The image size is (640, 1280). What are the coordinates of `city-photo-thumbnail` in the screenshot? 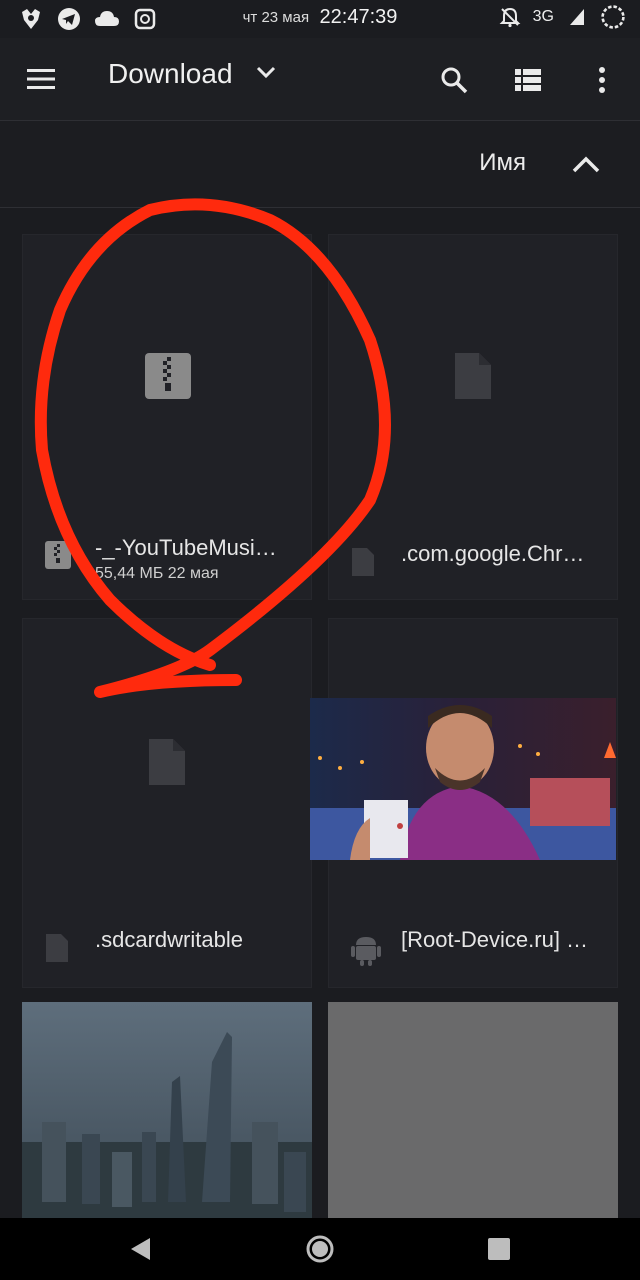 It's located at (167, 1110).